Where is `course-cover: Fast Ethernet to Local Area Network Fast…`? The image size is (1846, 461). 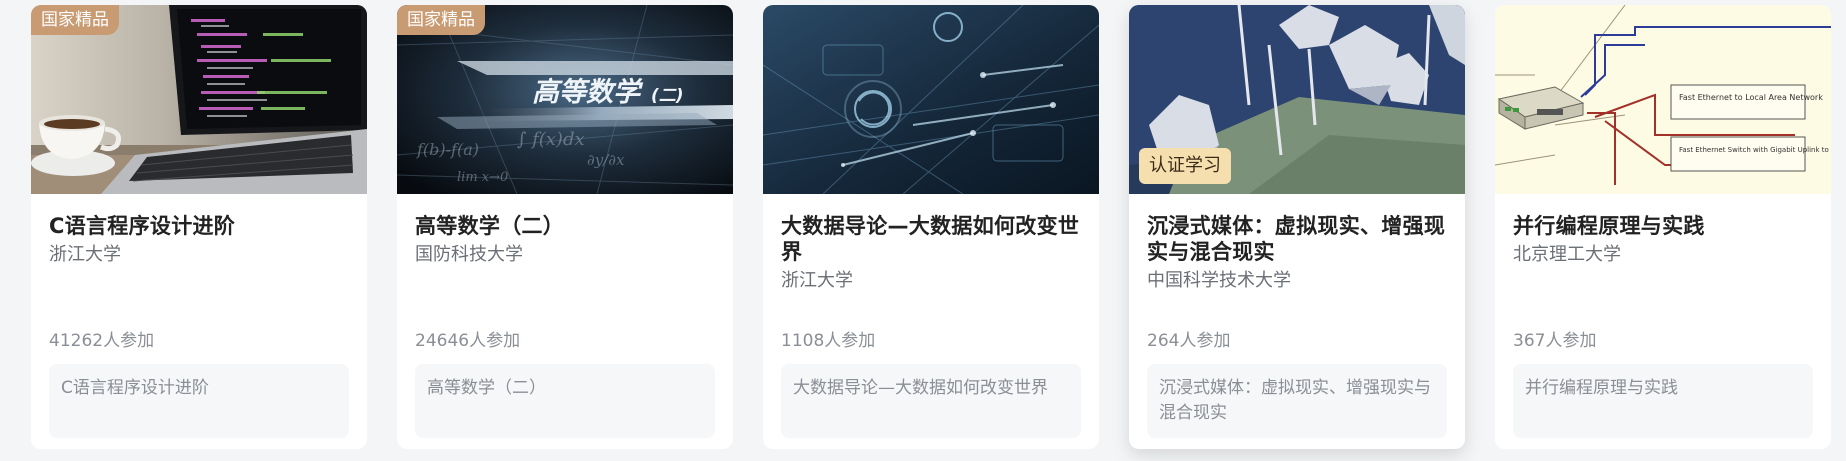
course-cover: Fast Ethernet to Local Area Network Fast… is located at coordinates (1663, 99).